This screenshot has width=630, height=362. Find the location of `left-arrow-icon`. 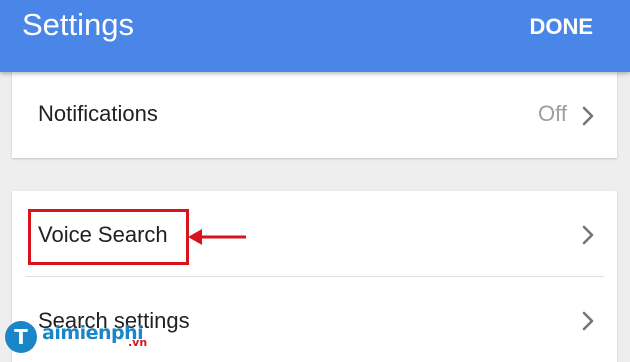

left-arrow-icon is located at coordinates (217, 237).